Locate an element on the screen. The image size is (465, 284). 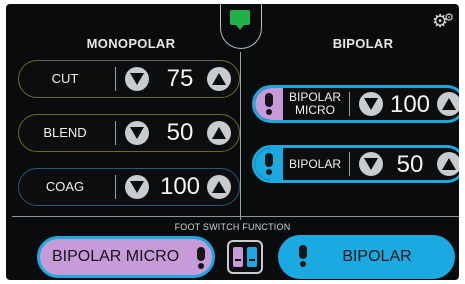
dual-pedal-icon is located at coordinates (245, 257).